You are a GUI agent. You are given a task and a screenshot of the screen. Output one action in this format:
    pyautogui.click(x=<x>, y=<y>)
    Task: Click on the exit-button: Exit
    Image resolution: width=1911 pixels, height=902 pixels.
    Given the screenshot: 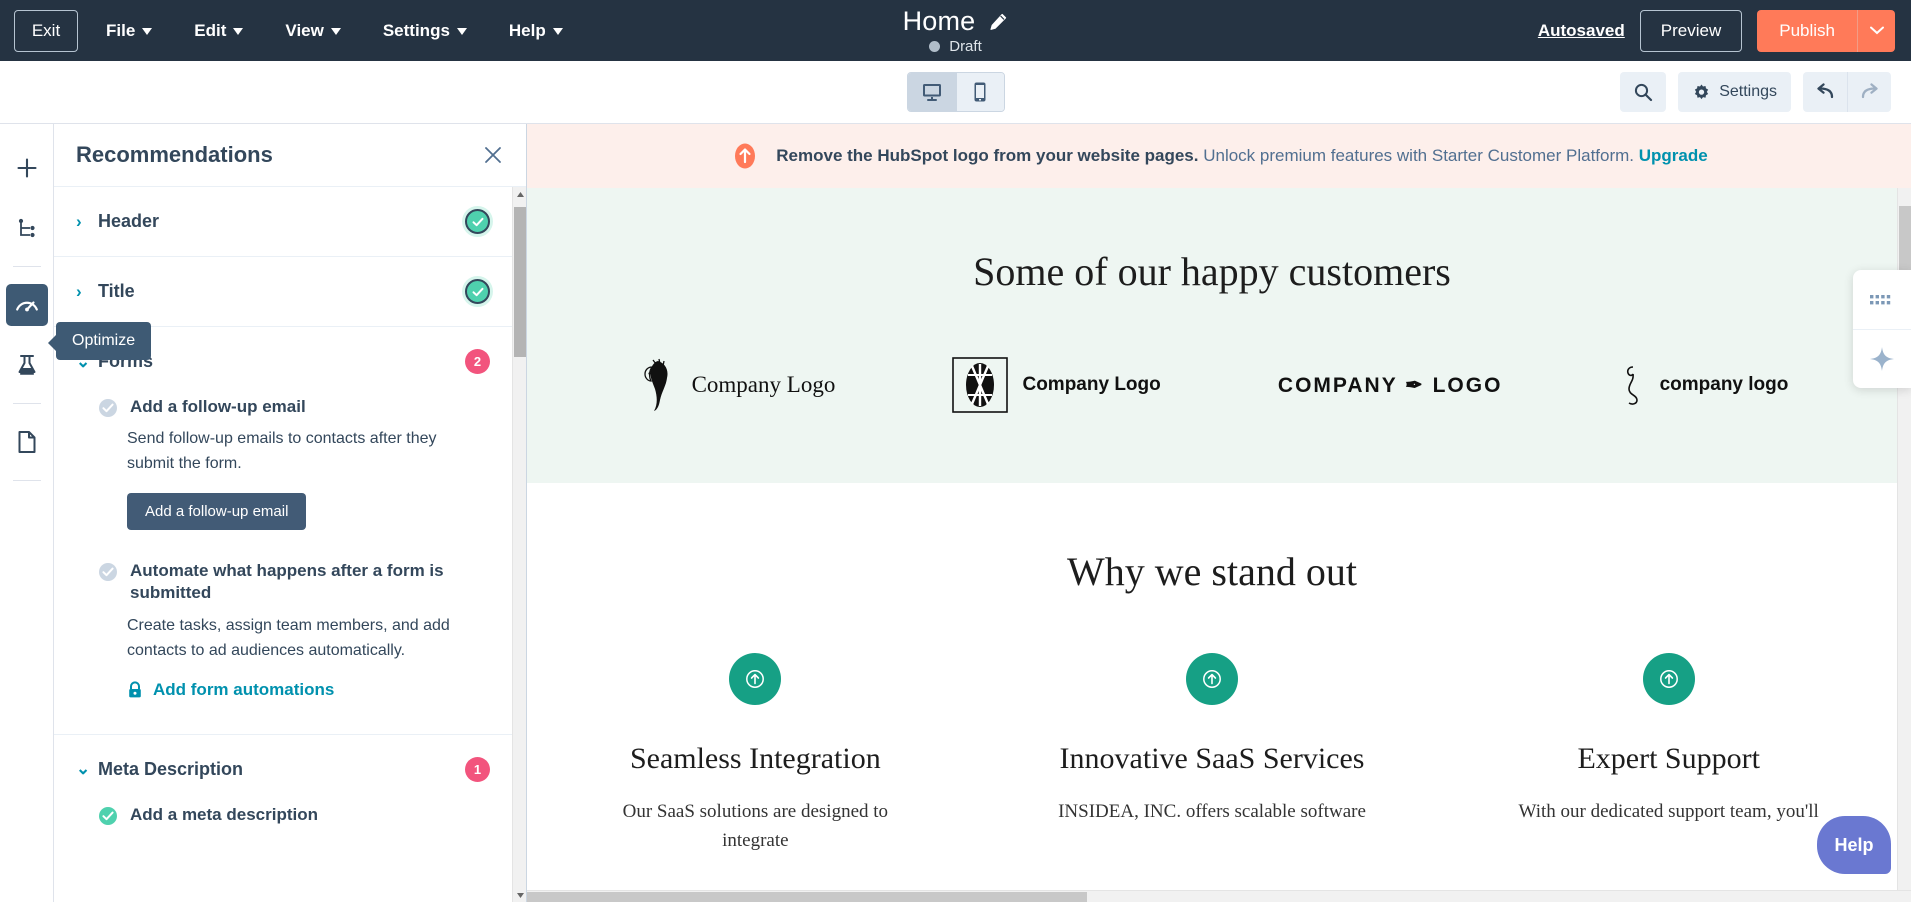 What is the action you would take?
    pyautogui.click(x=46, y=30)
    